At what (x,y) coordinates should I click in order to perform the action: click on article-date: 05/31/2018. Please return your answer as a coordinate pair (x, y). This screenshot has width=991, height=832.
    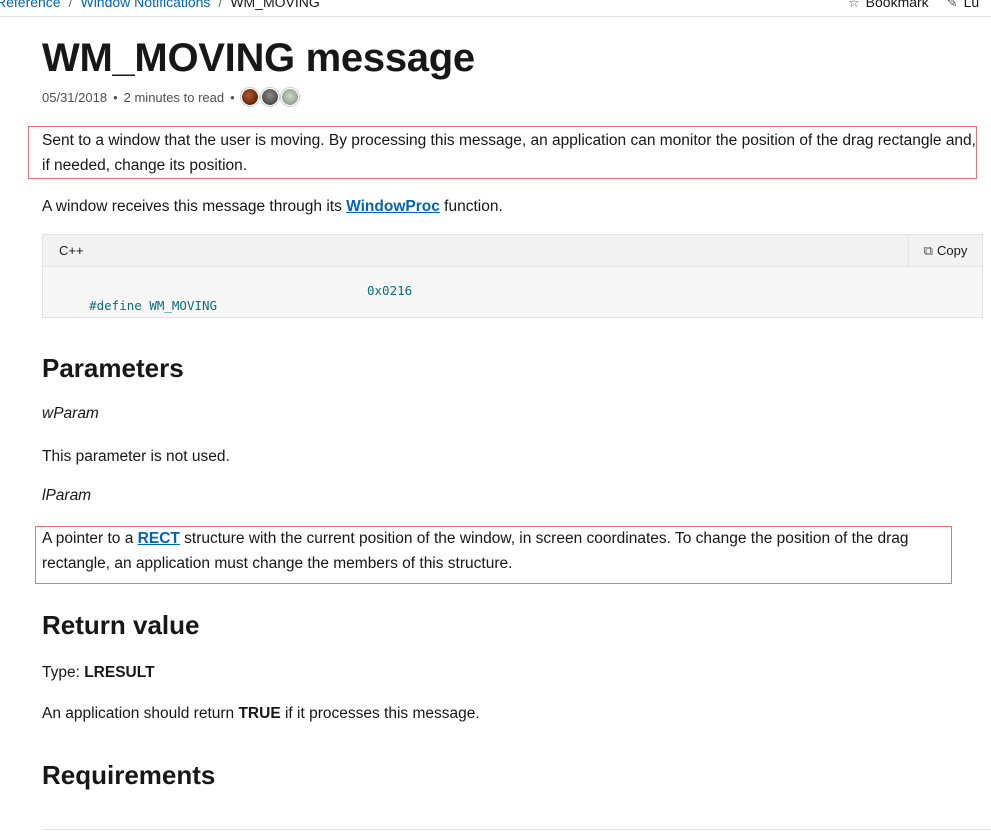
    Looking at the image, I should click on (75, 97).